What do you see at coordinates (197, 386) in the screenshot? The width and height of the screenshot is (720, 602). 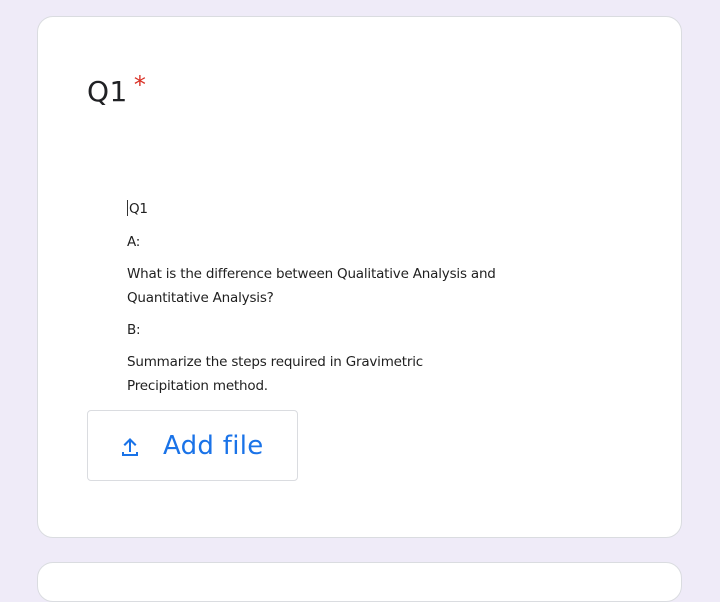 I see `image-question-b-line2: Precipitation method.` at bounding box center [197, 386].